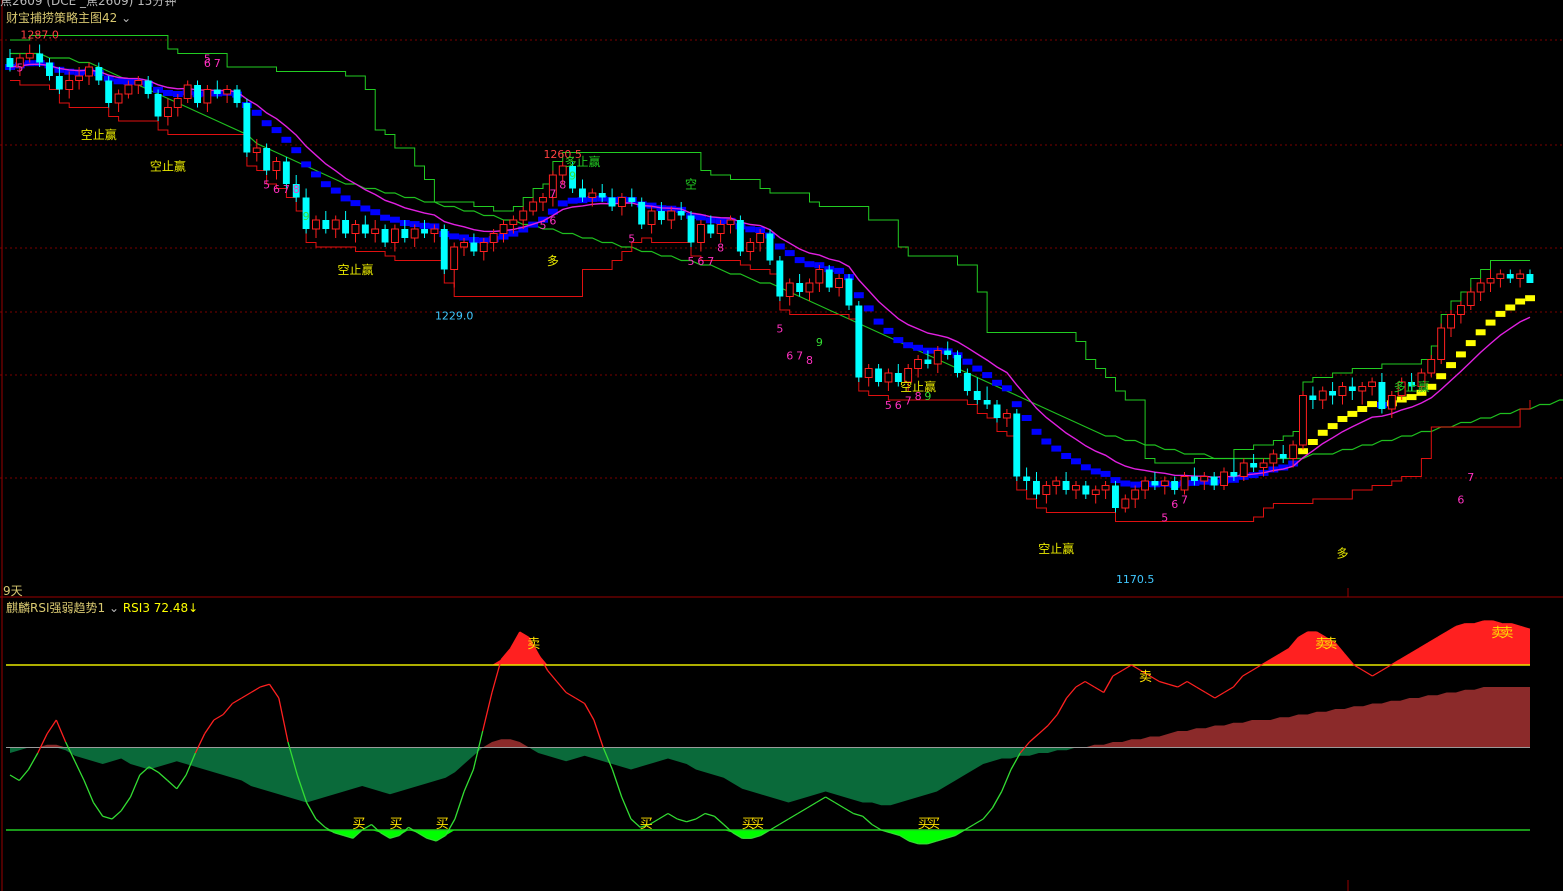  I want to click on signal-annotation: 多, so click(553, 261).